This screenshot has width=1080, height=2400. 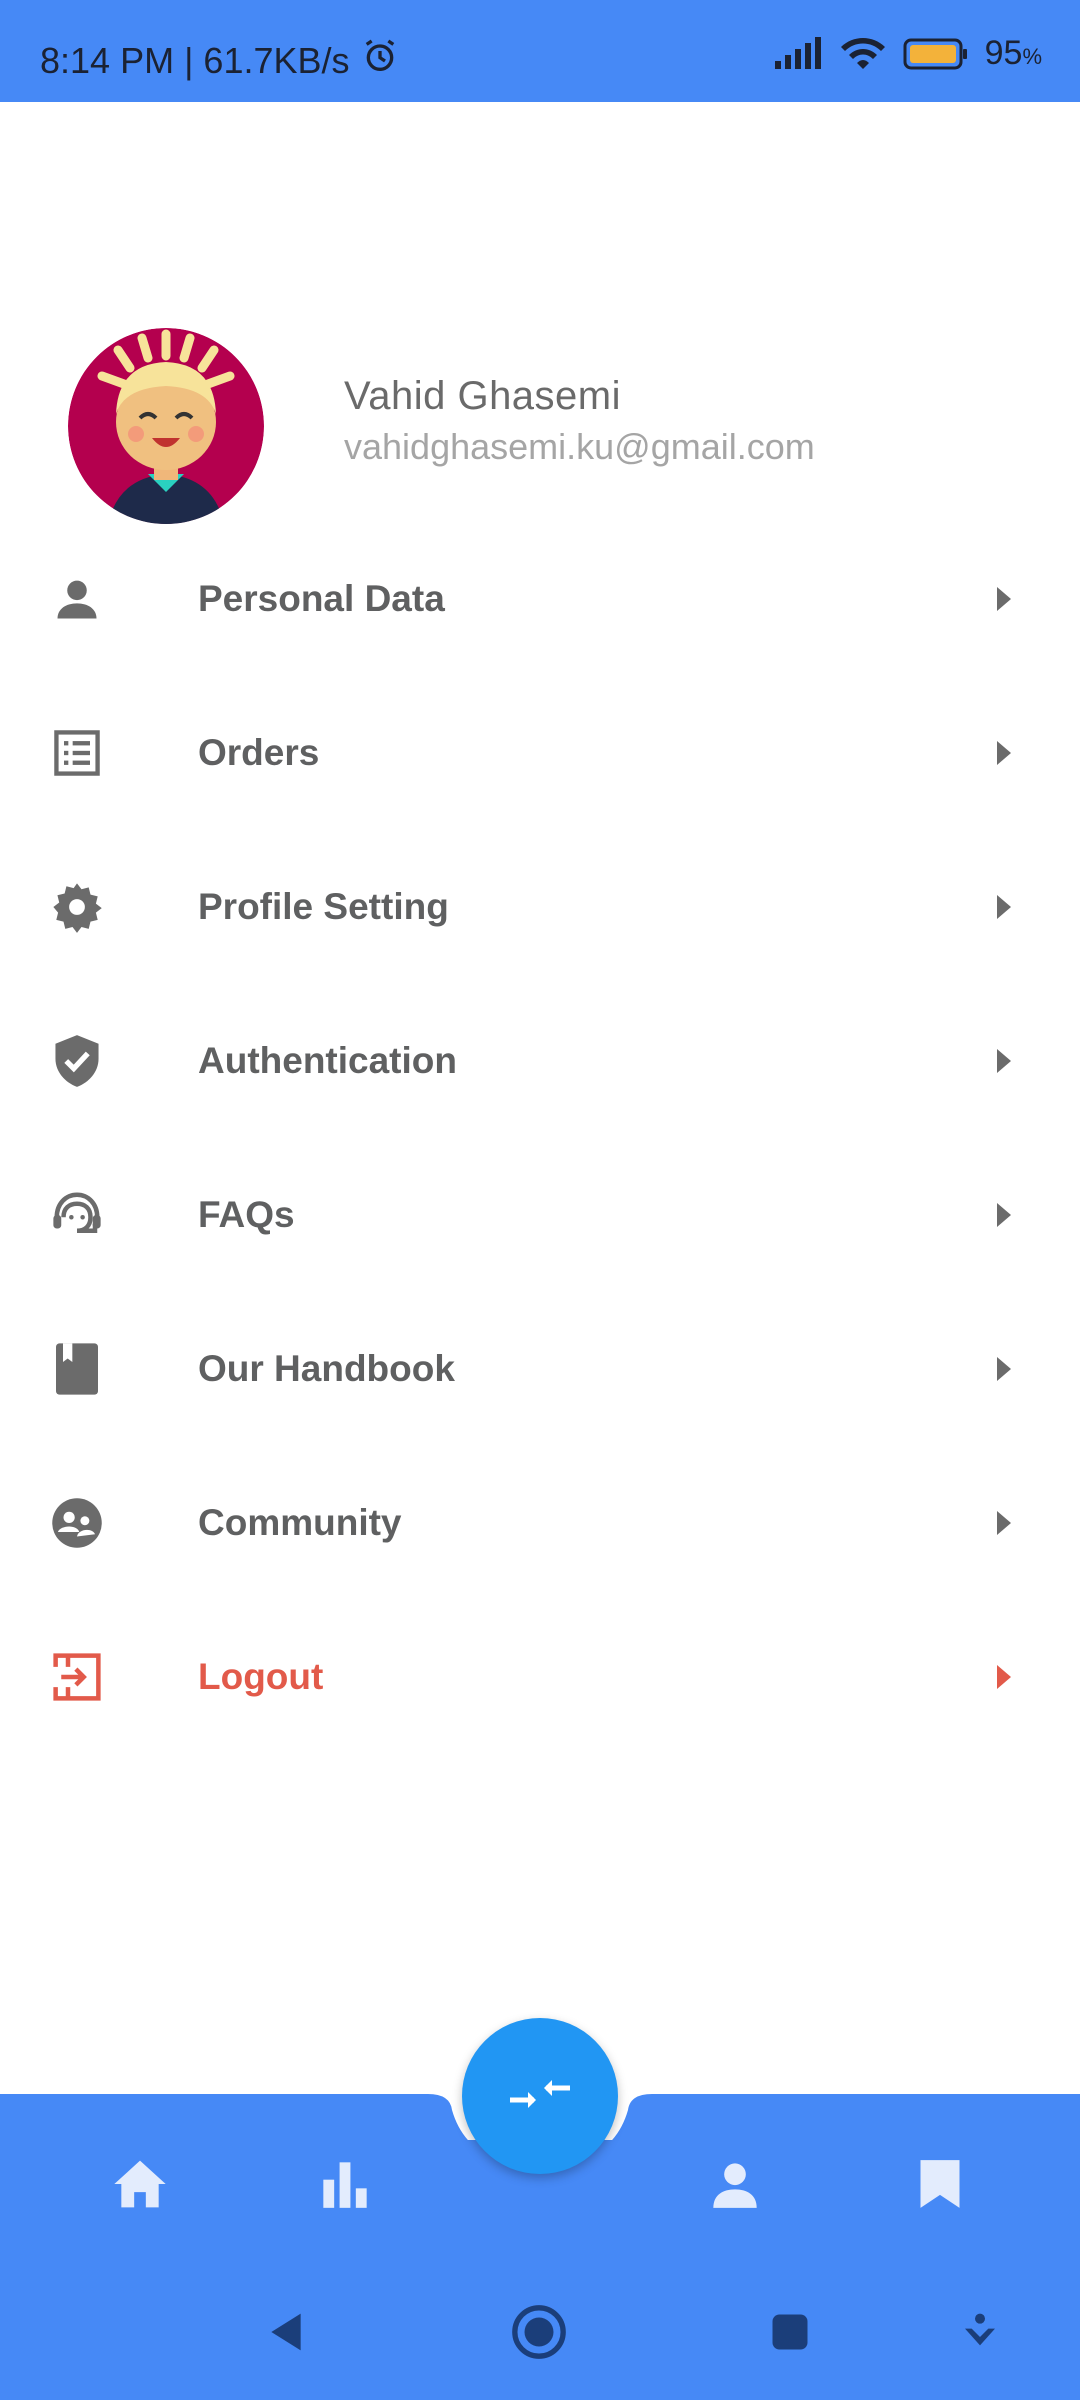 I want to click on system-back, so click(x=286, y=2334).